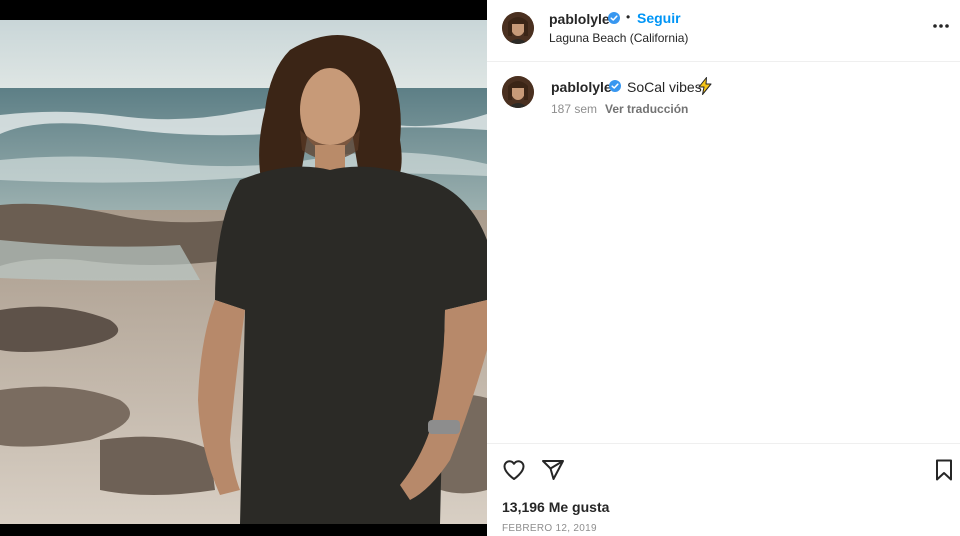  I want to click on post-location: Laguna Beach (California), so click(618, 38).